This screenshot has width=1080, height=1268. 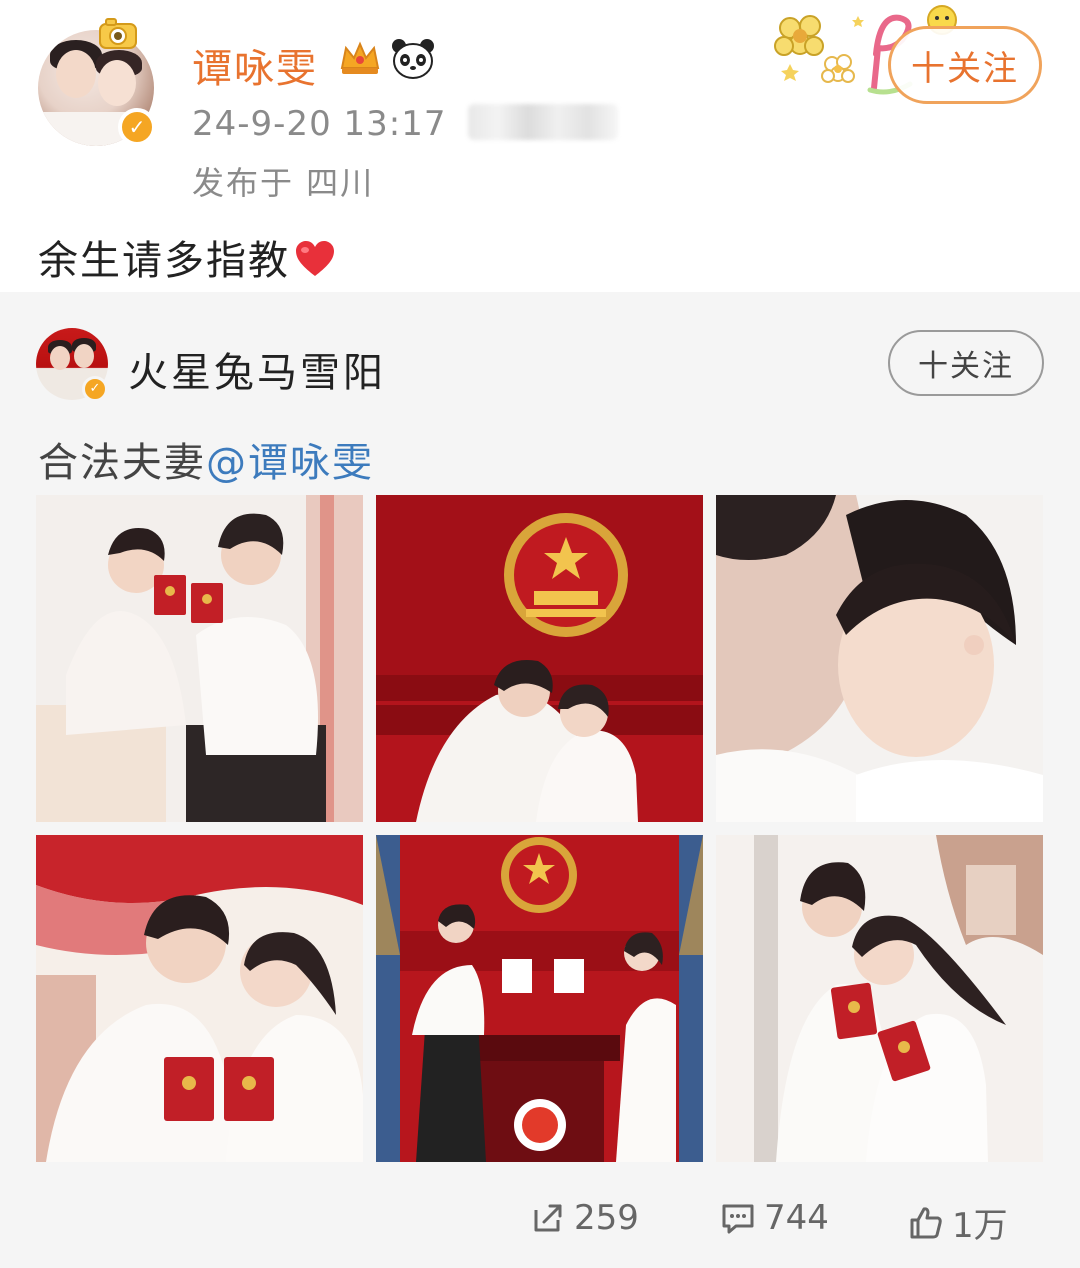 What do you see at coordinates (164, 261) in the screenshot?
I see `caption-text: 余生请多指教` at bounding box center [164, 261].